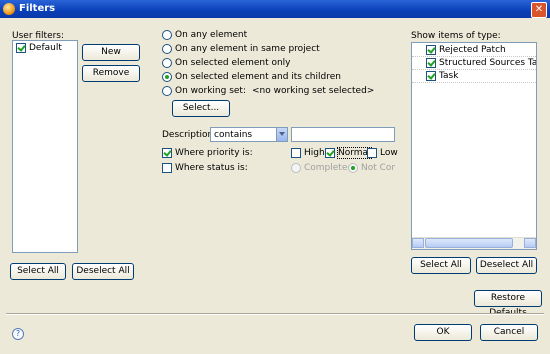 Image resolution: width=550 pixels, height=354 pixels. I want to click on restore-defaults-button: Restore Defaults, so click(508, 304).